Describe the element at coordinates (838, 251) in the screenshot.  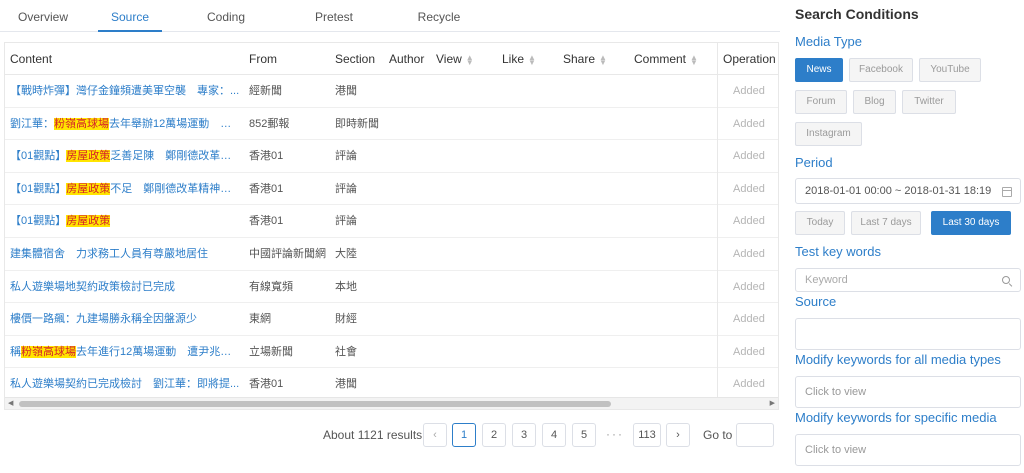
I see `test-keywords-label: Test key words` at that location.